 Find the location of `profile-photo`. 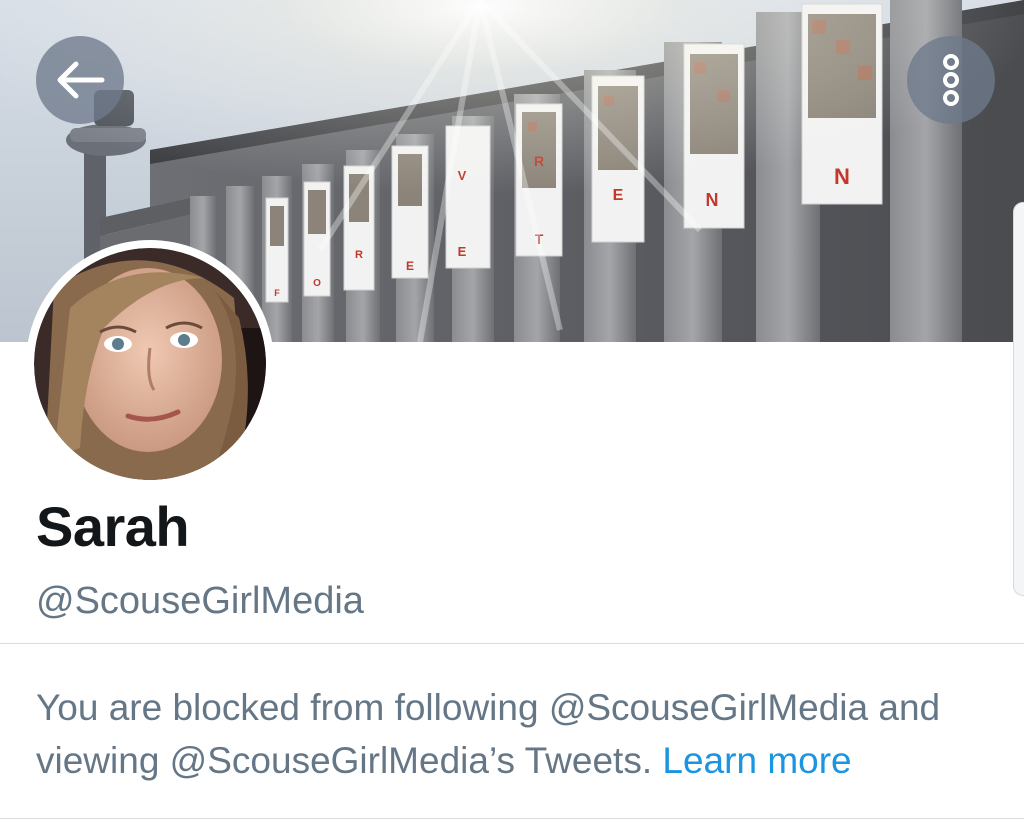

profile-photo is located at coordinates (150, 364).